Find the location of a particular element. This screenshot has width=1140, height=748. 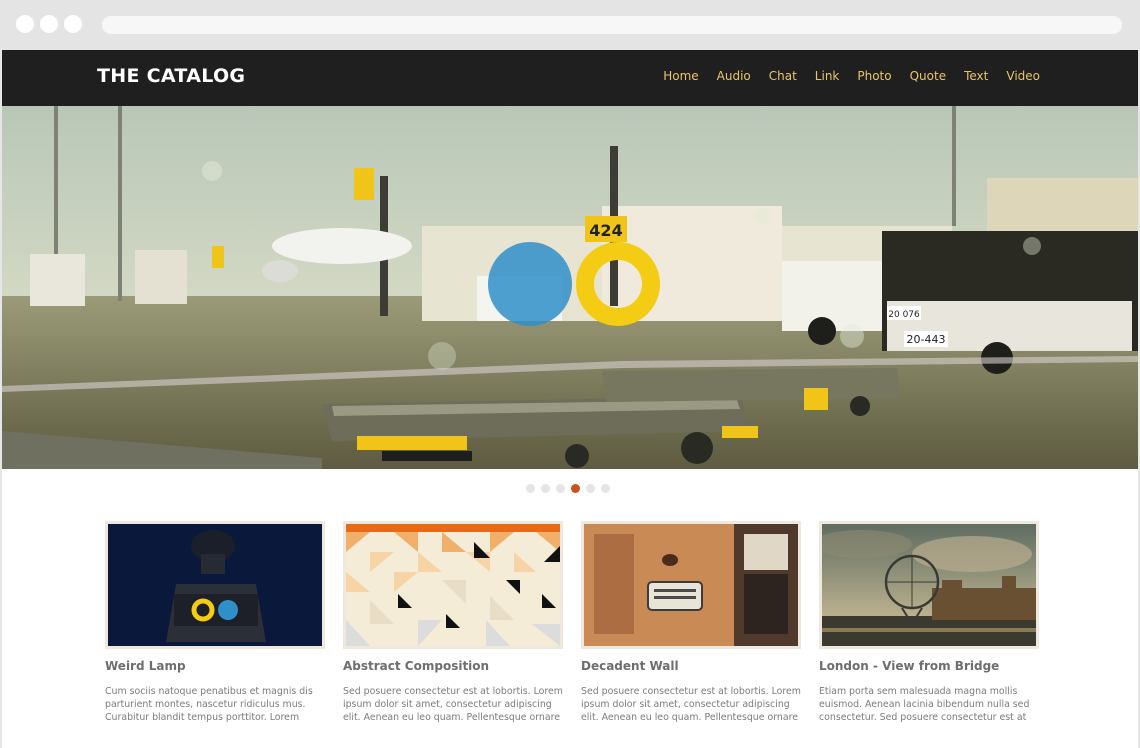

post-title: London - View from Bridge is located at coordinates (929, 666).